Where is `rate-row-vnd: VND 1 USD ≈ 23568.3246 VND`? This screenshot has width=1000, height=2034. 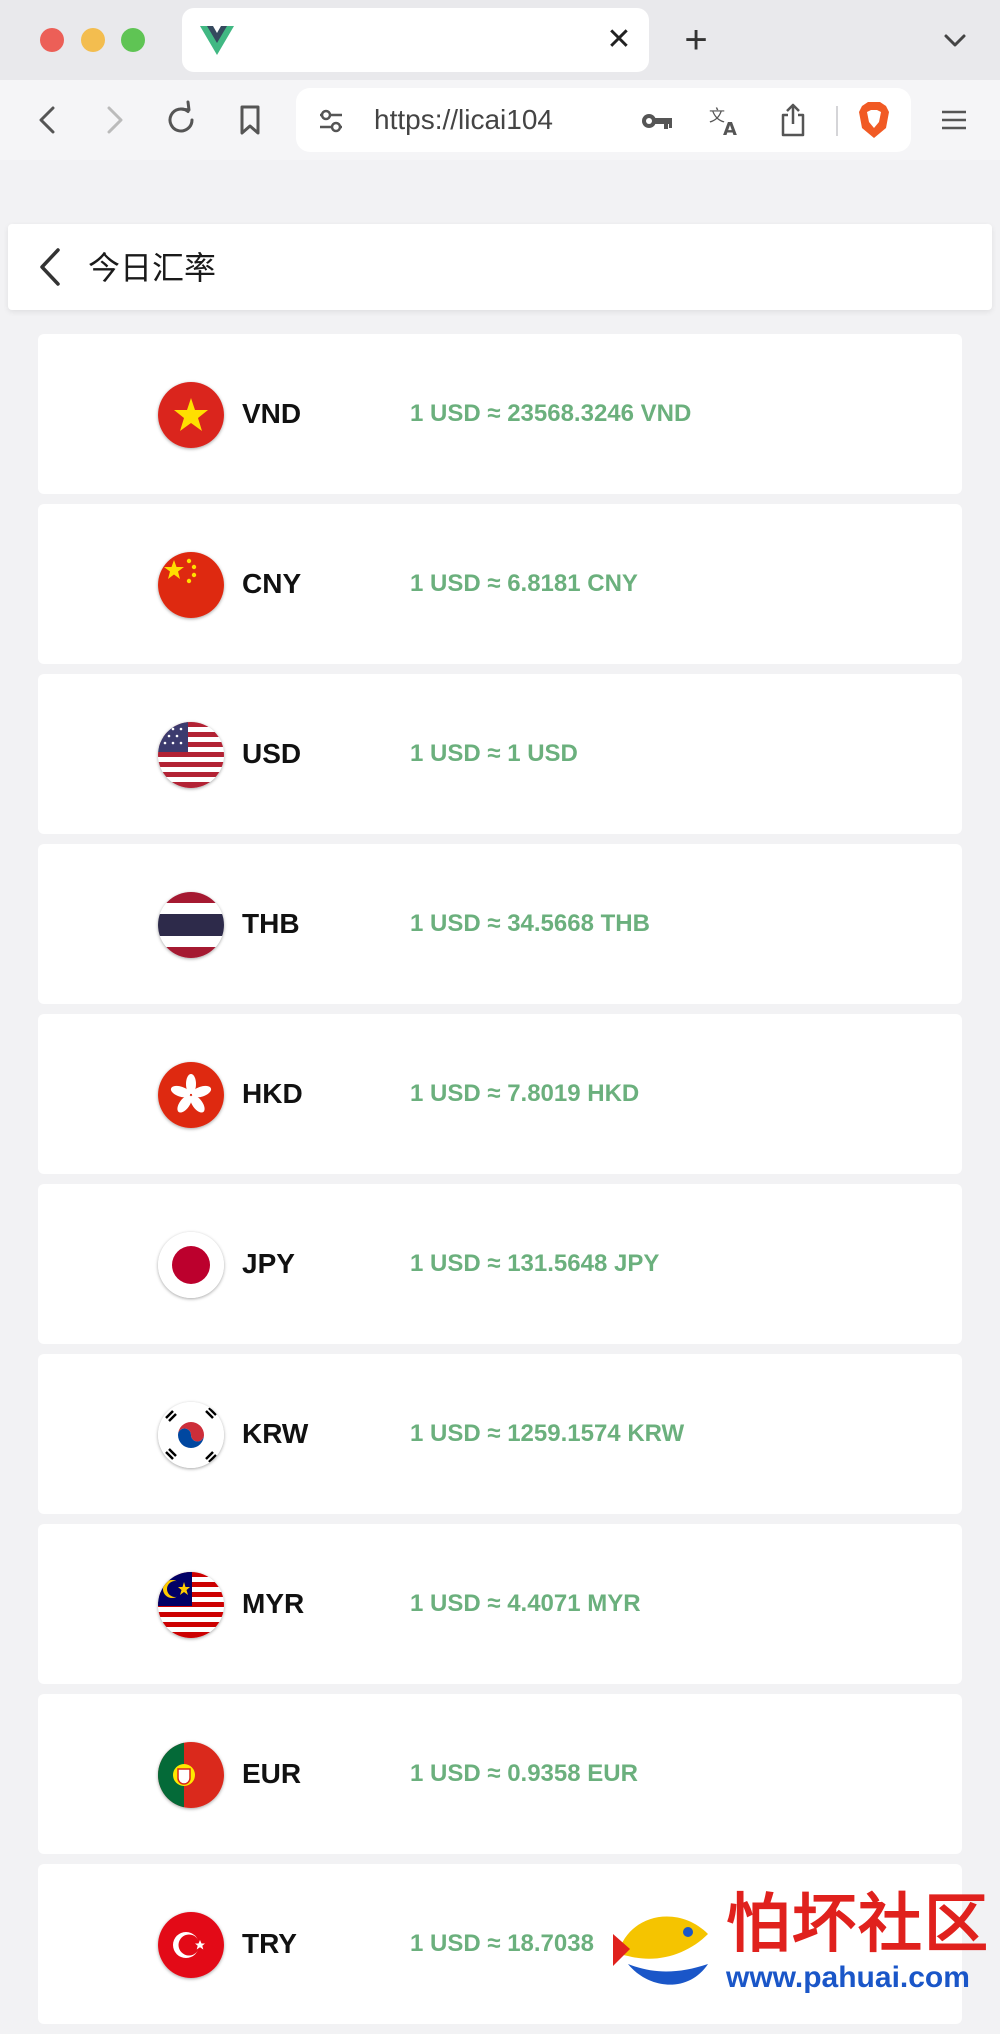
rate-row-vnd: VND 1 USD ≈ 23568.3246 VND is located at coordinates (500, 414).